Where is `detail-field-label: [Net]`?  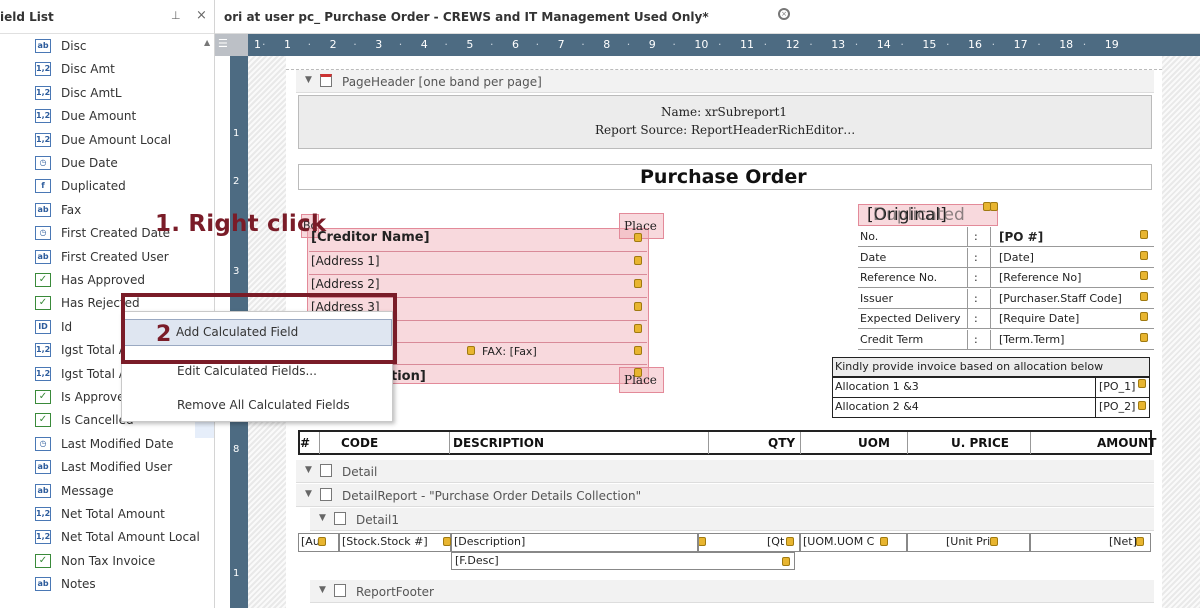
detail-field-label: [Net] is located at coordinates (1123, 541).